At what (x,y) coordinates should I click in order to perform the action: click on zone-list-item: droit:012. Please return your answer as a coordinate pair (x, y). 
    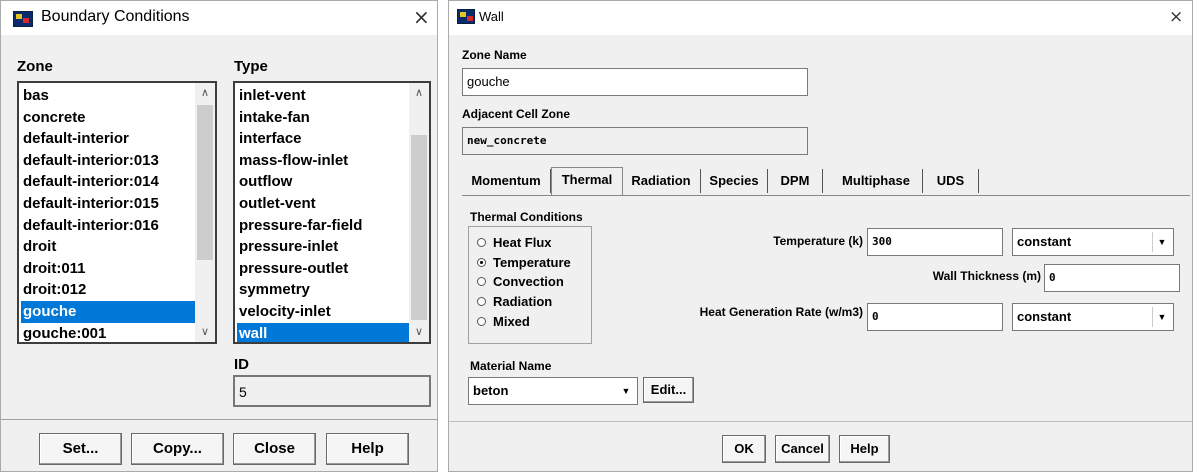
    Looking at the image, I should click on (108, 290).